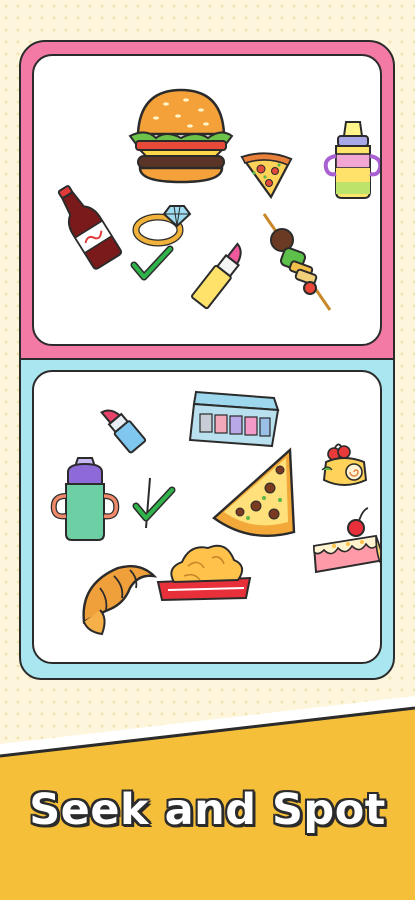 Image resolution: width=415 pixels, height=900 pixels. What do you see at coordinates (87, 226) in the screenshot?
I see `cola-bottle-icon` at bounding box center [87, 226].